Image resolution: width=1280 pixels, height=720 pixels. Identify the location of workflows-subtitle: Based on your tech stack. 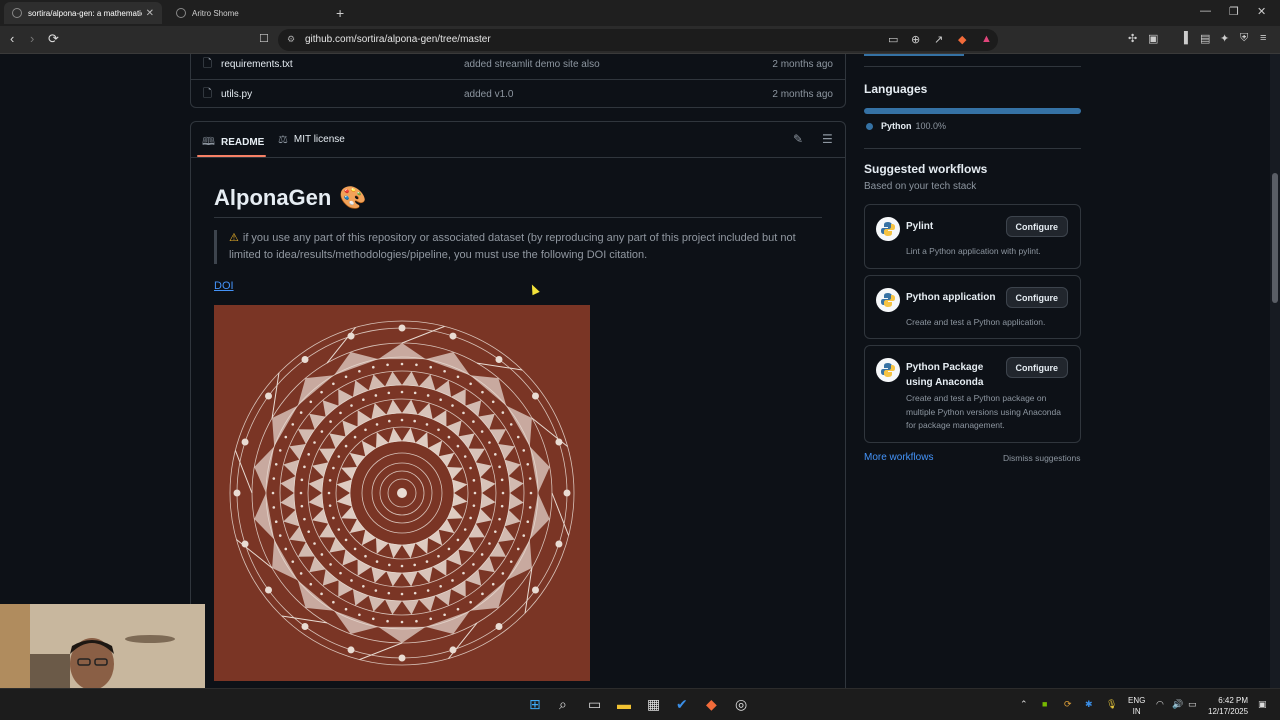
(920, 186).